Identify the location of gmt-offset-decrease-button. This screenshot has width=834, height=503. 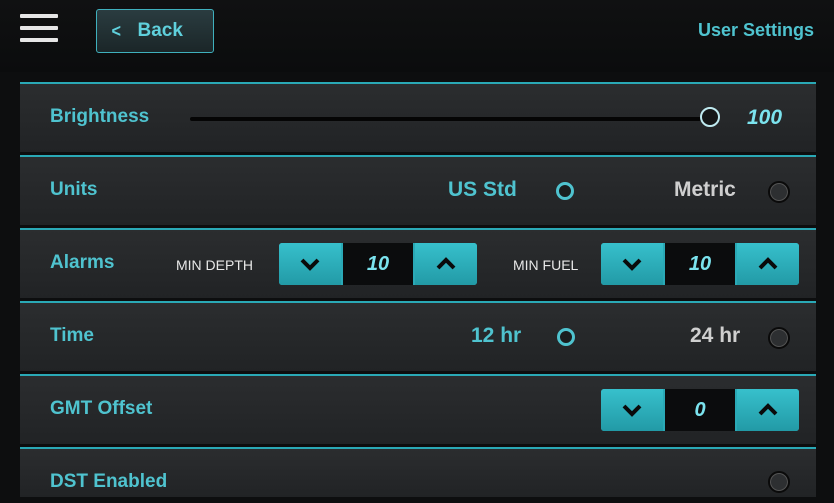
(632, 410).